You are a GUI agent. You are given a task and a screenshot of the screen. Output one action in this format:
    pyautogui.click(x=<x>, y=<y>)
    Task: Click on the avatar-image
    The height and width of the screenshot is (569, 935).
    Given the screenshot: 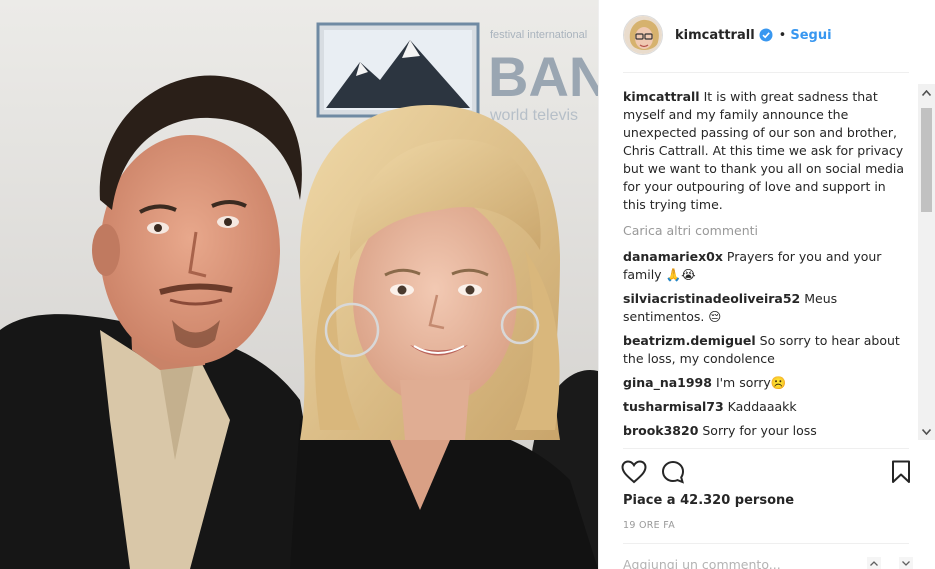 What is the action you would take?
    pyautogui.click(x=643, y=35)
    